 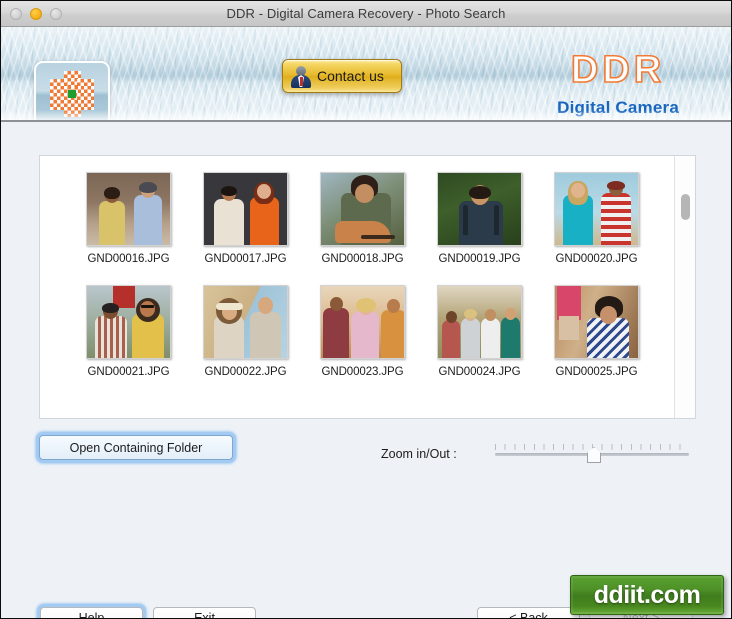 What do you see at coordinates (479, 372) in the screenshot?
I see `thumbnail-filename: GND00024.JPG` at bounding box center [479, 372].